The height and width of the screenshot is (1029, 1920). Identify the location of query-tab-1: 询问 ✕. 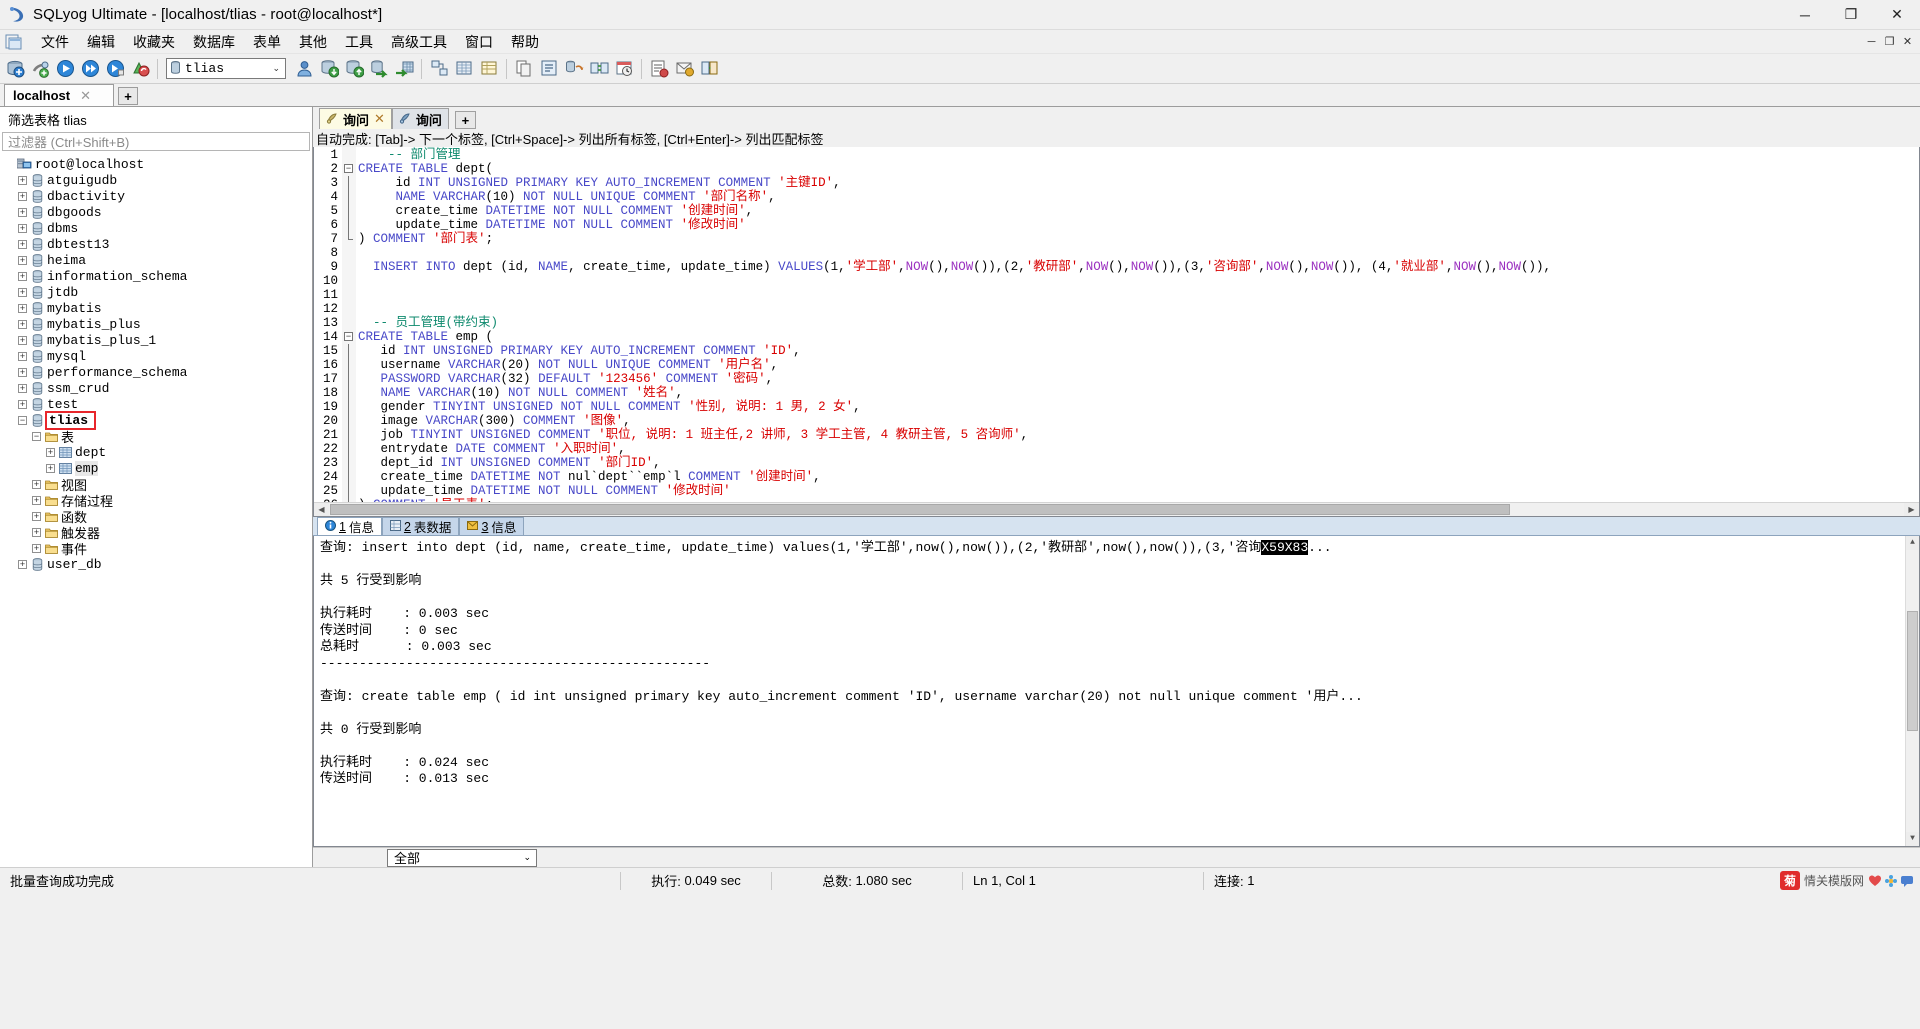
(355, 118).